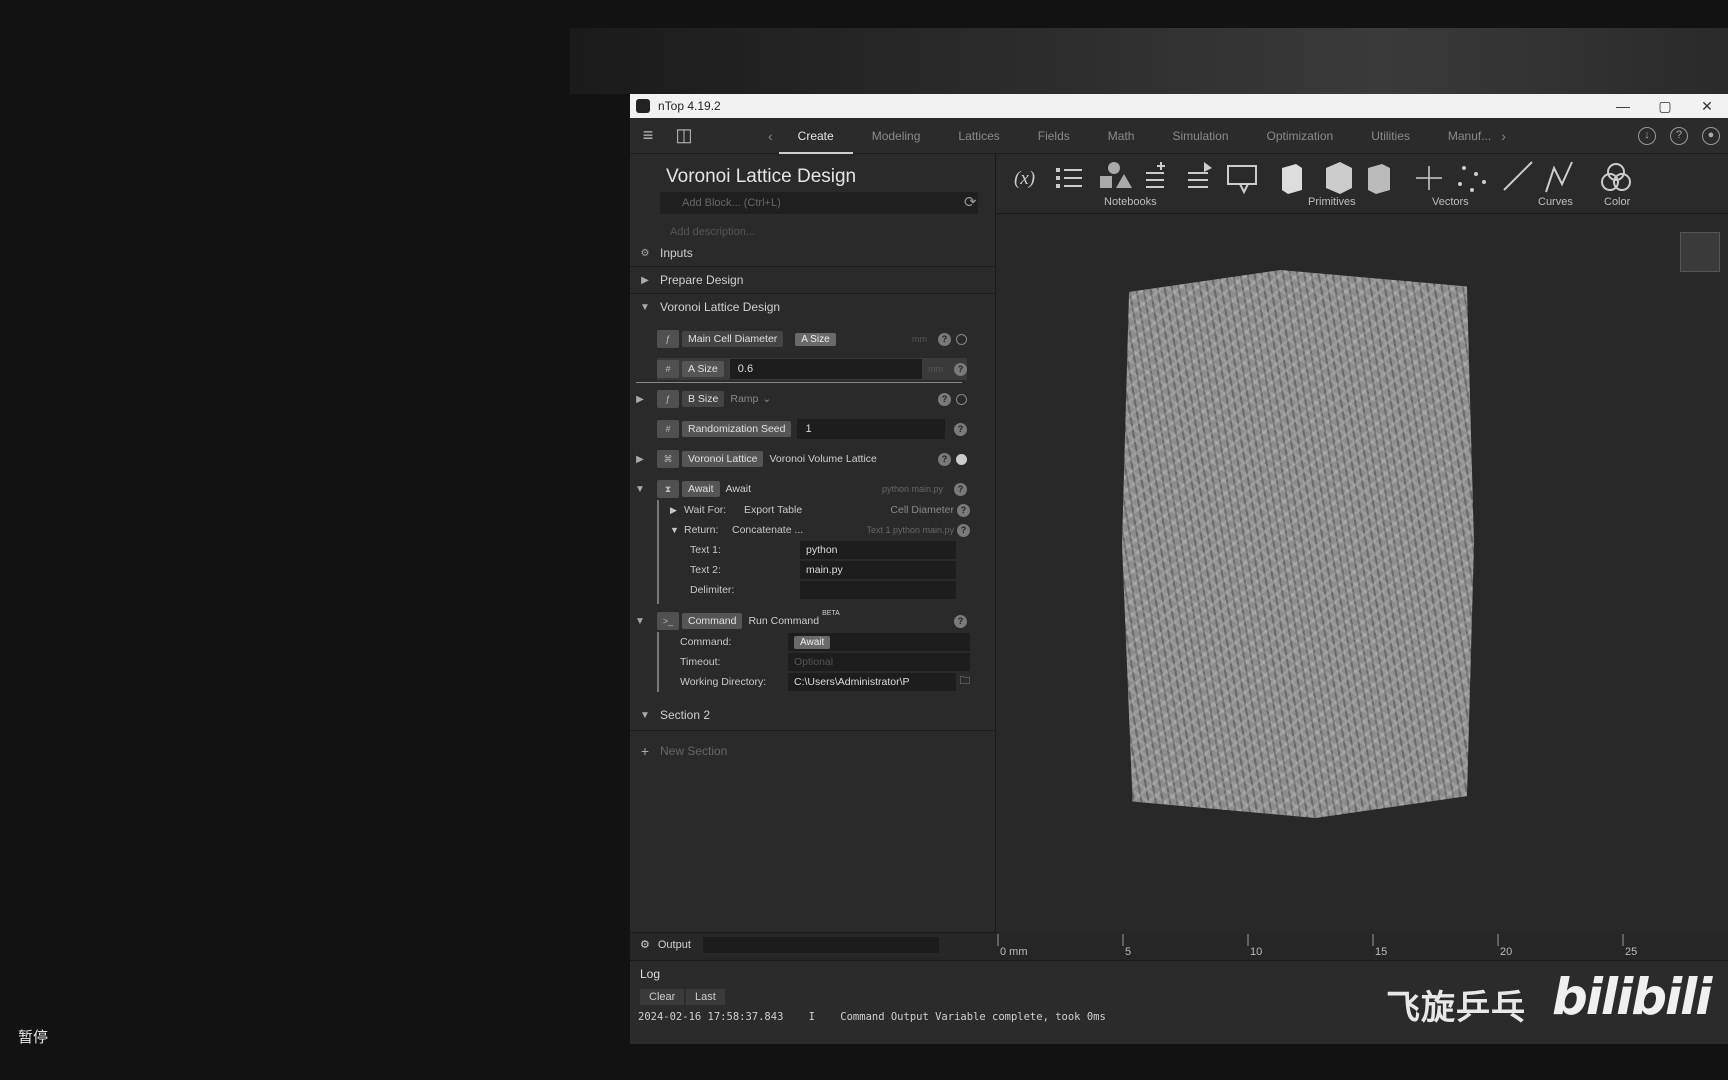 The image size is (1728, 1080). What do you see at coordinates (813, 280) in the screenshot?
I see `section-prepare-design: ▶ Prepare Design` at bounding box center [813, 280].